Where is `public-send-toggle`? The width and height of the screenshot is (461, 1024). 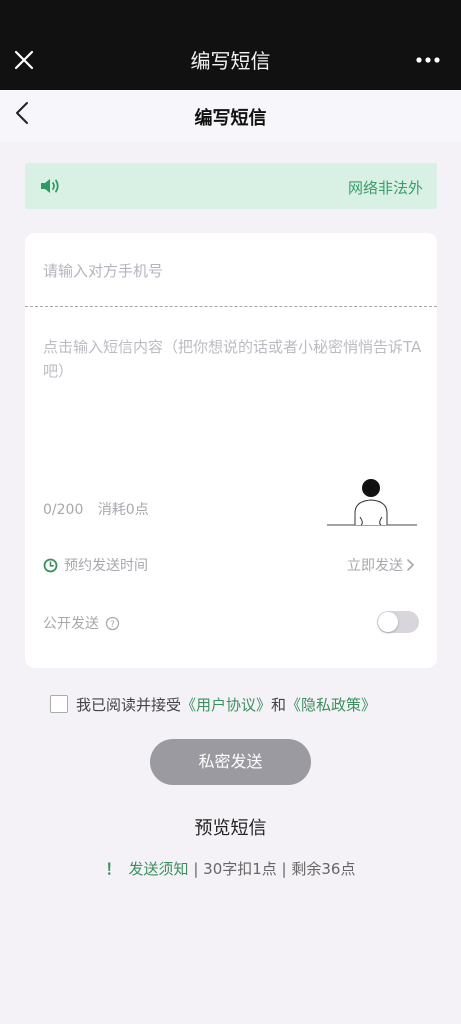
public-send-toggle is located at coordinates (398, 622).